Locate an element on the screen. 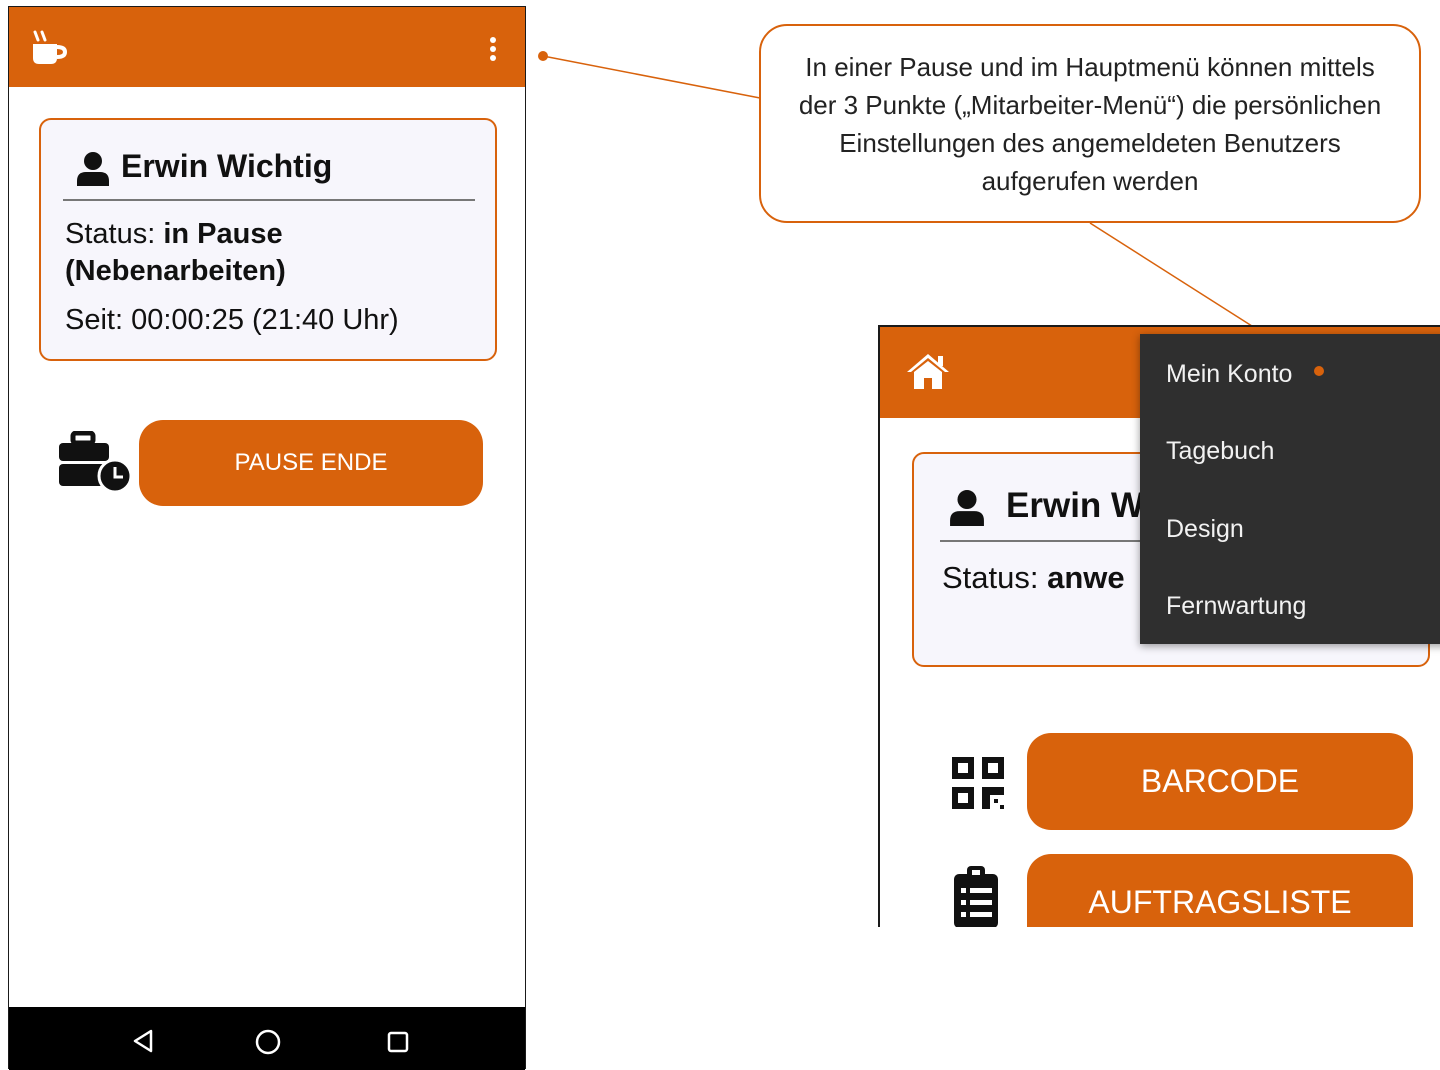 This screenshot has height=1070, width=1440. person-icon is located at coordinates (967, 508).